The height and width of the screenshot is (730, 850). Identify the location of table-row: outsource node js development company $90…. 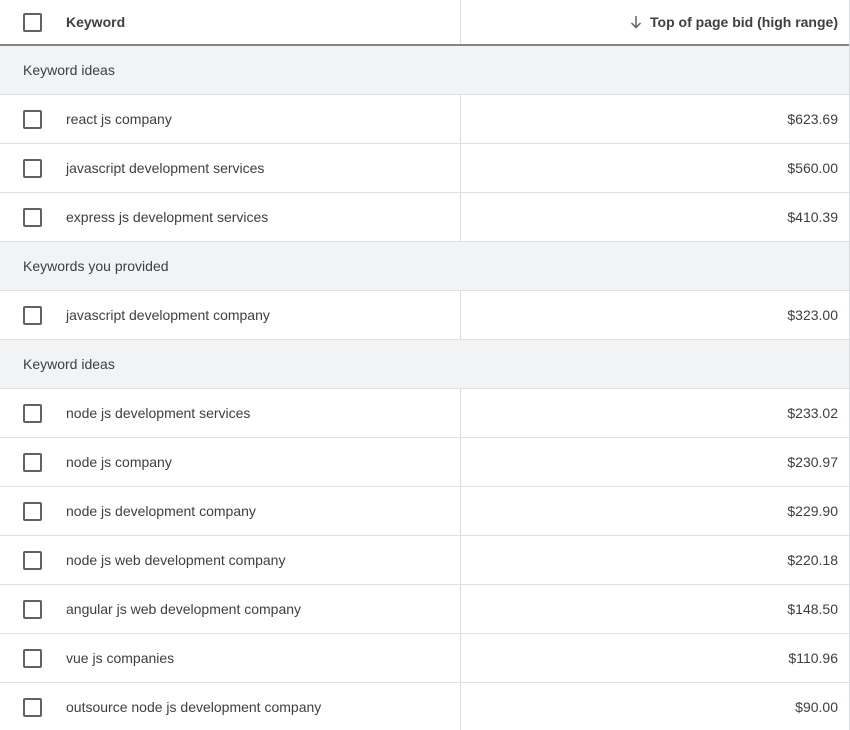
(424, 706).